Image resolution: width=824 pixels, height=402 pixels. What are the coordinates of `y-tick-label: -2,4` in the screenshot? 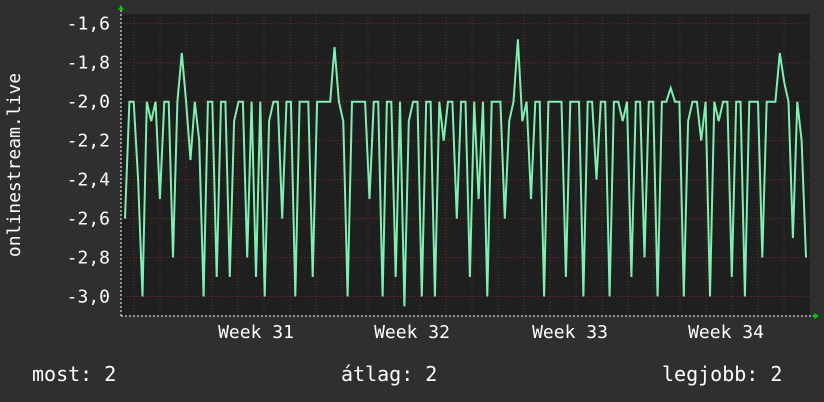 It's located at (88, 180).